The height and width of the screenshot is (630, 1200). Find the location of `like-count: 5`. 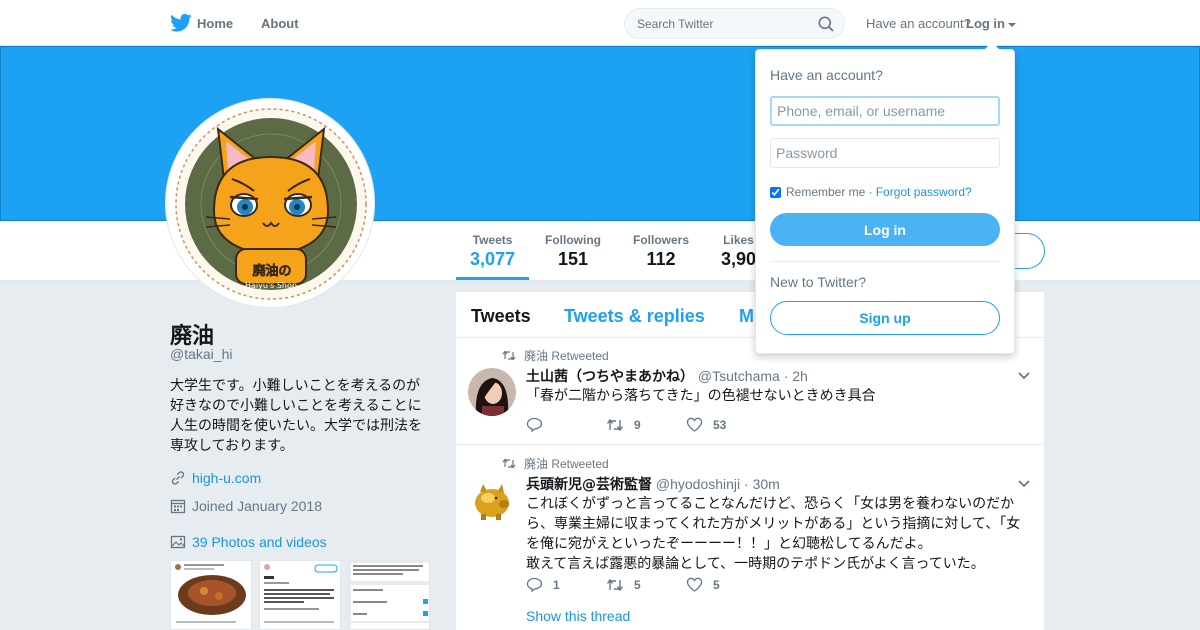

like-count: 5 is located at coordinates (716, 584).